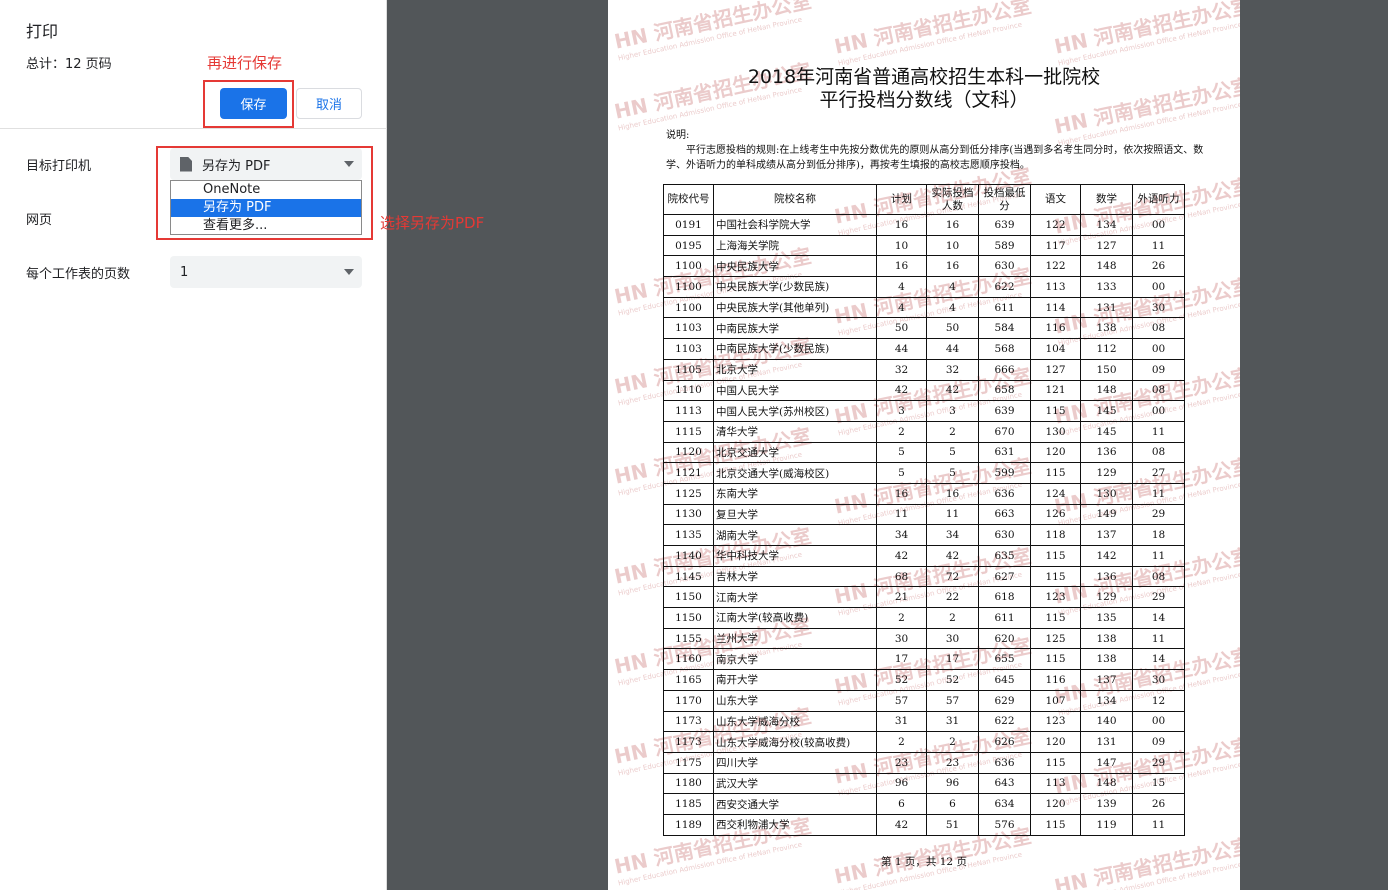 This screenshot has height=890, width=1388. Describe the element at coordinates (688, 576) in the screenshot. I see `table-cell: 1145` at that location.